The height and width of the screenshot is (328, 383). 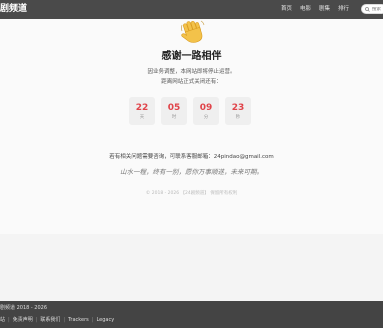 I want to click on countdown-unit: 秒, so click(x=238, y=117).